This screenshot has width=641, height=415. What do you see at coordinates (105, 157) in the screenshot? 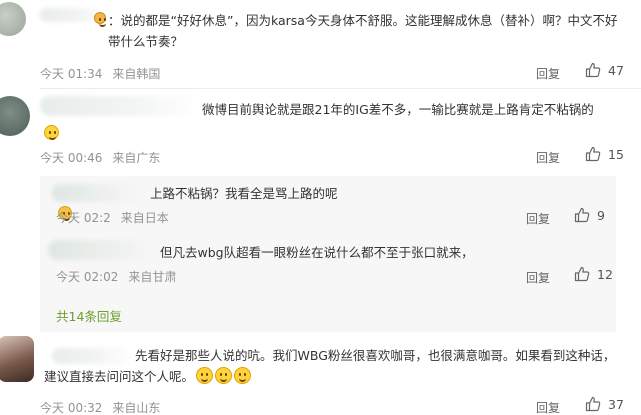
I see `comment-meta: 今天 00:46 来自广东` at bounding box center [105, 157].